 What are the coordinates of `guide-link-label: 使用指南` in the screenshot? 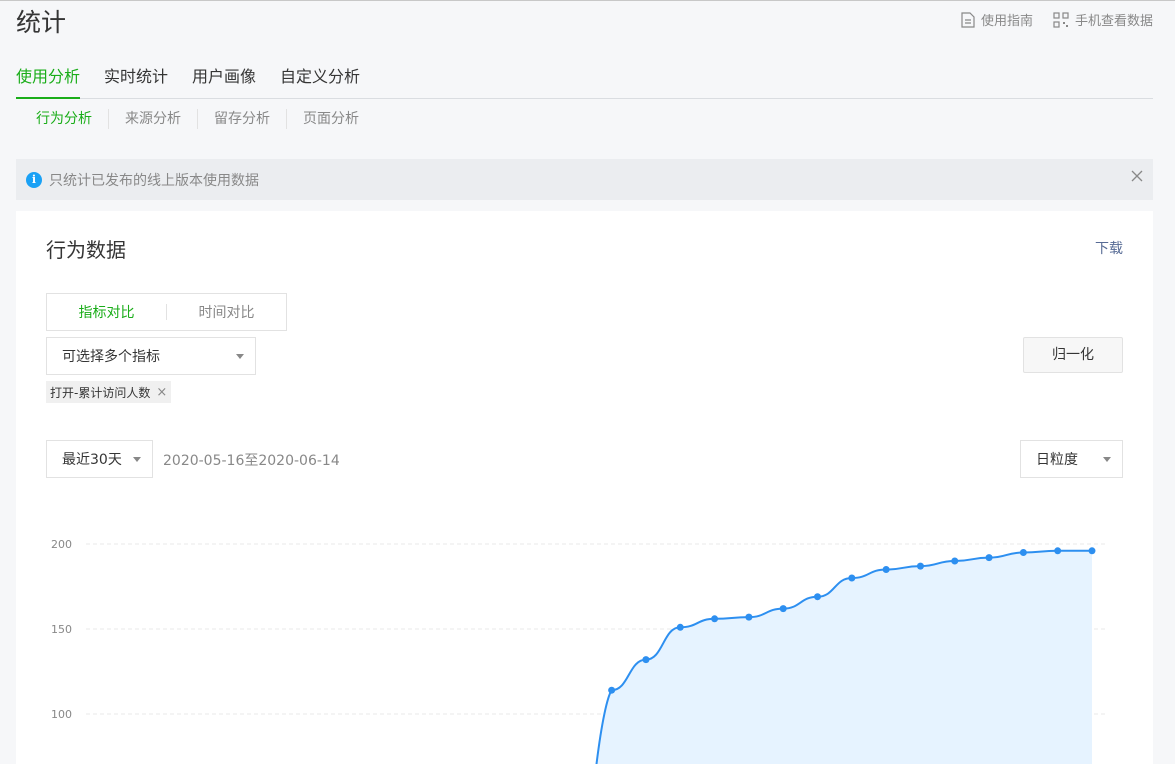 It's located at (1006, 21).